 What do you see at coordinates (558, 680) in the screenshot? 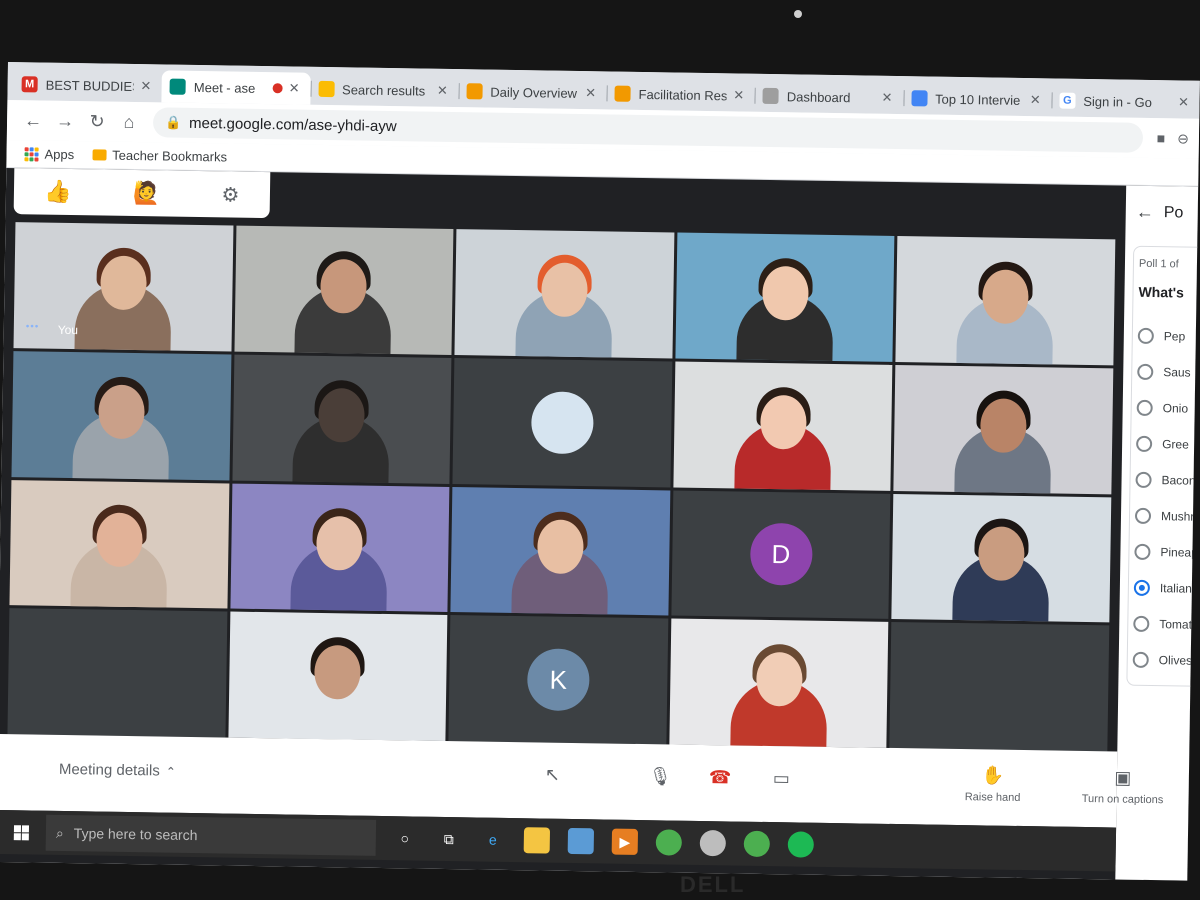
I see `participant-tile: K` at bounding box center [558, 680].